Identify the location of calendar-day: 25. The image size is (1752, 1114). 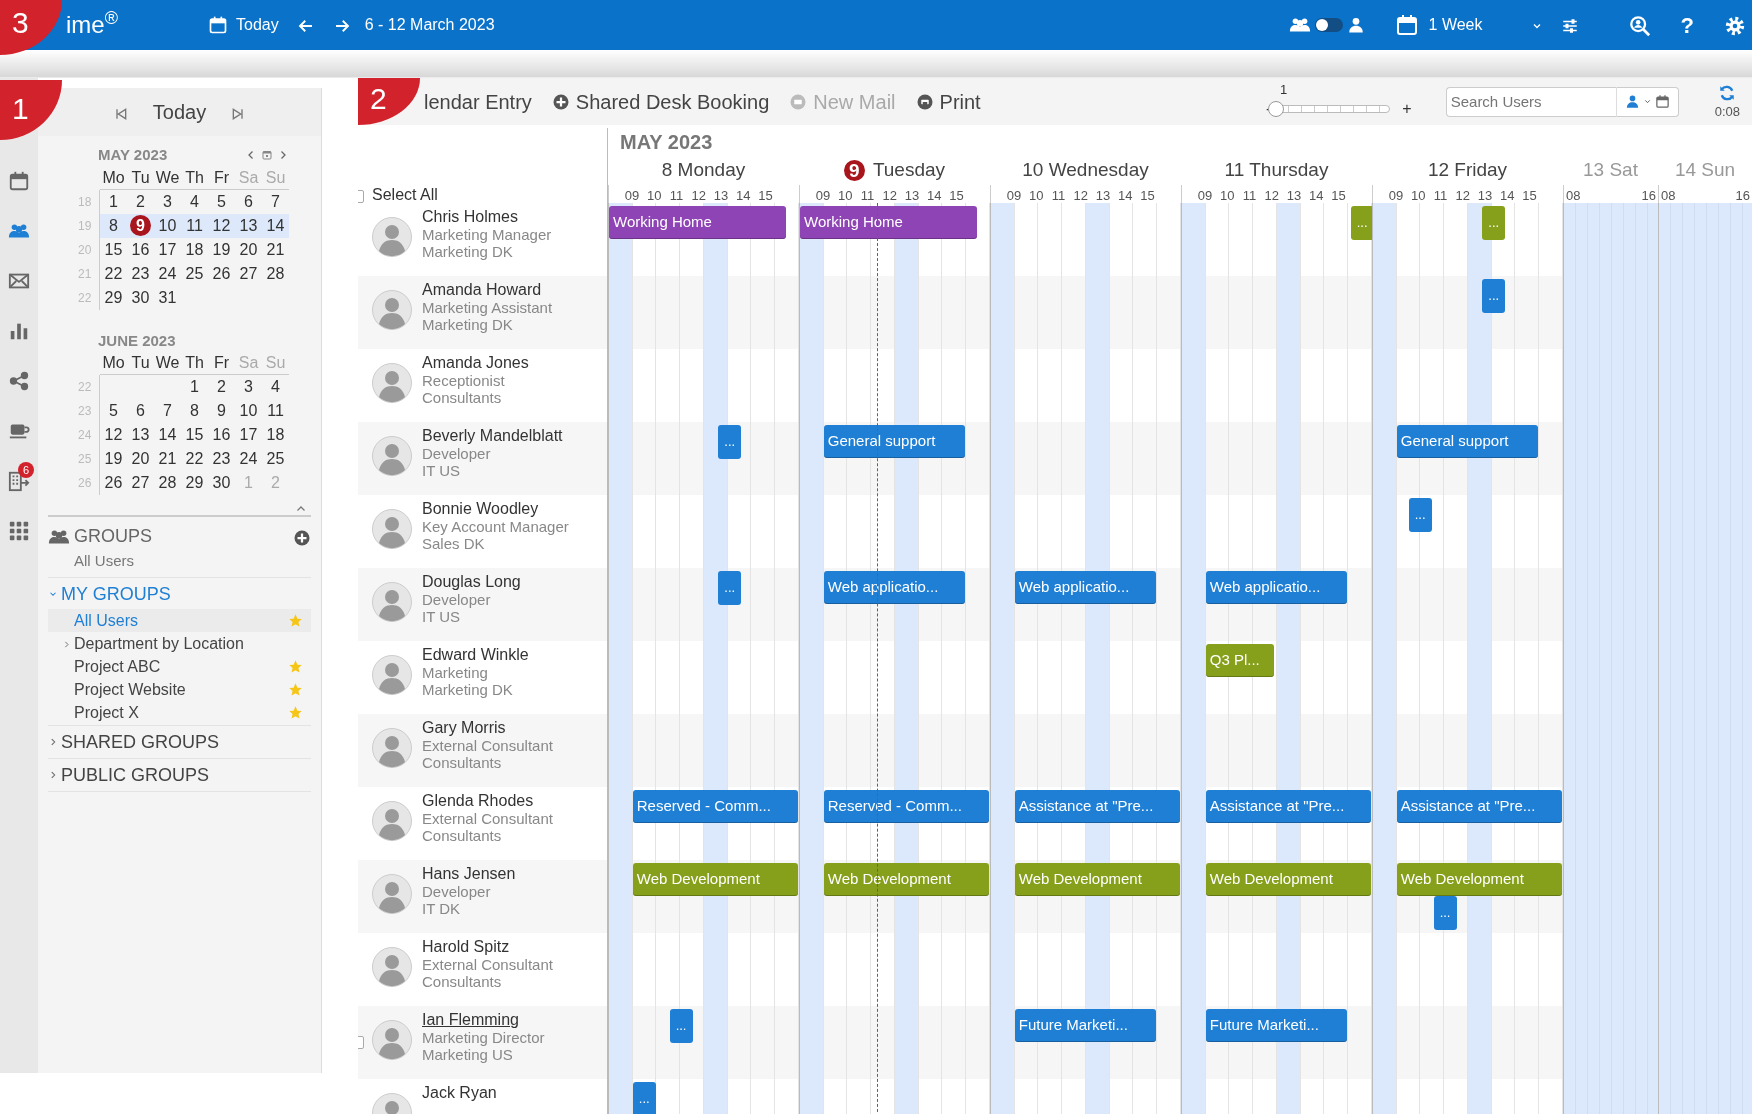
(194, 273).